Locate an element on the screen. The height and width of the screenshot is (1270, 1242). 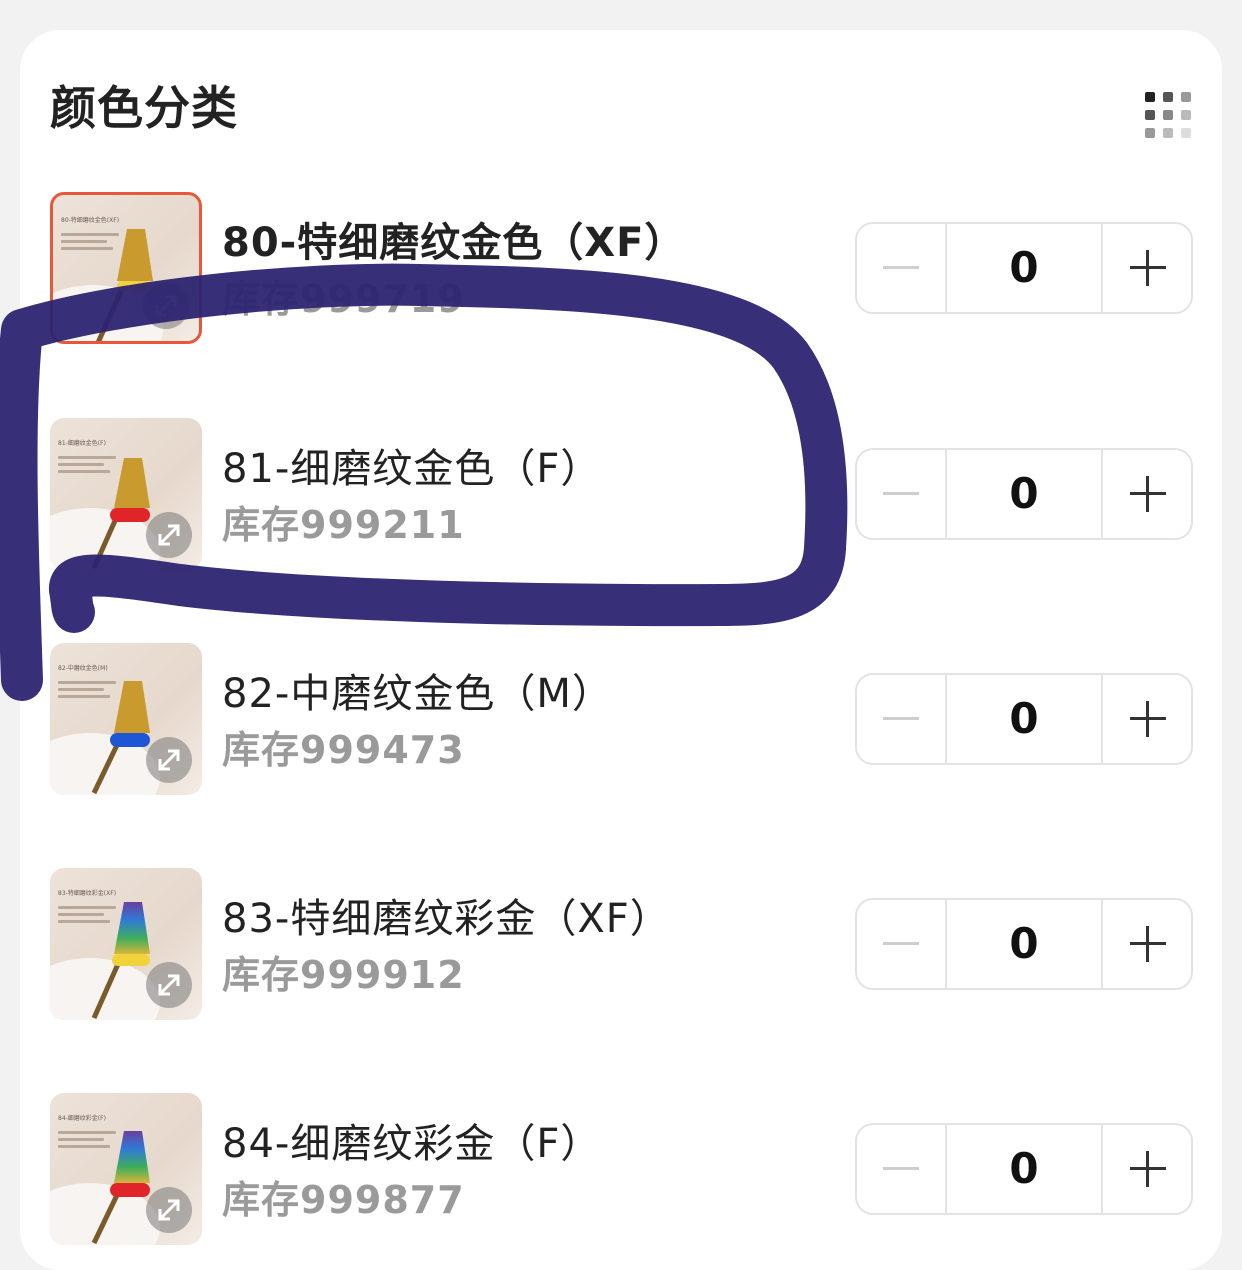
list-item: 82-中磨纹金色(M) 82-中磨纹金色（M） 库存999473 0 is located at coordinates (625, 719).